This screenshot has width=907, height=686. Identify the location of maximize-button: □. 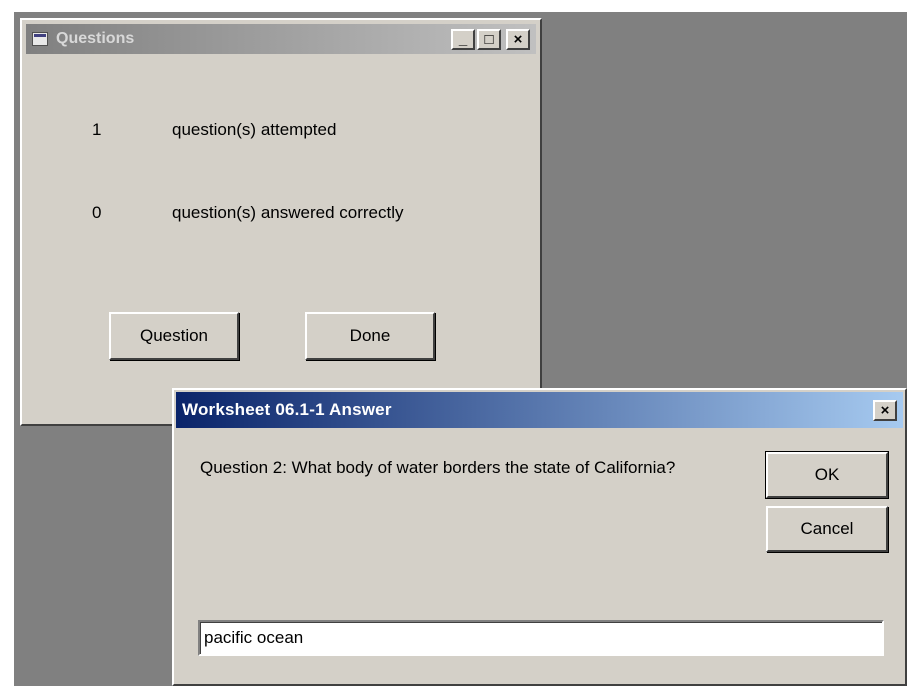
(489, 39).